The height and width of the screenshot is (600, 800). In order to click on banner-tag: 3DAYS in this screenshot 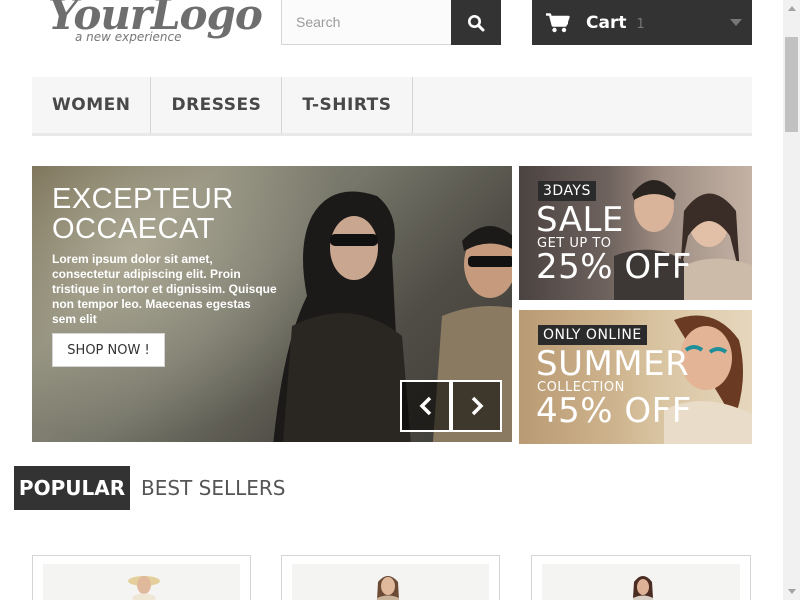, I will do `click(567, 191)`.